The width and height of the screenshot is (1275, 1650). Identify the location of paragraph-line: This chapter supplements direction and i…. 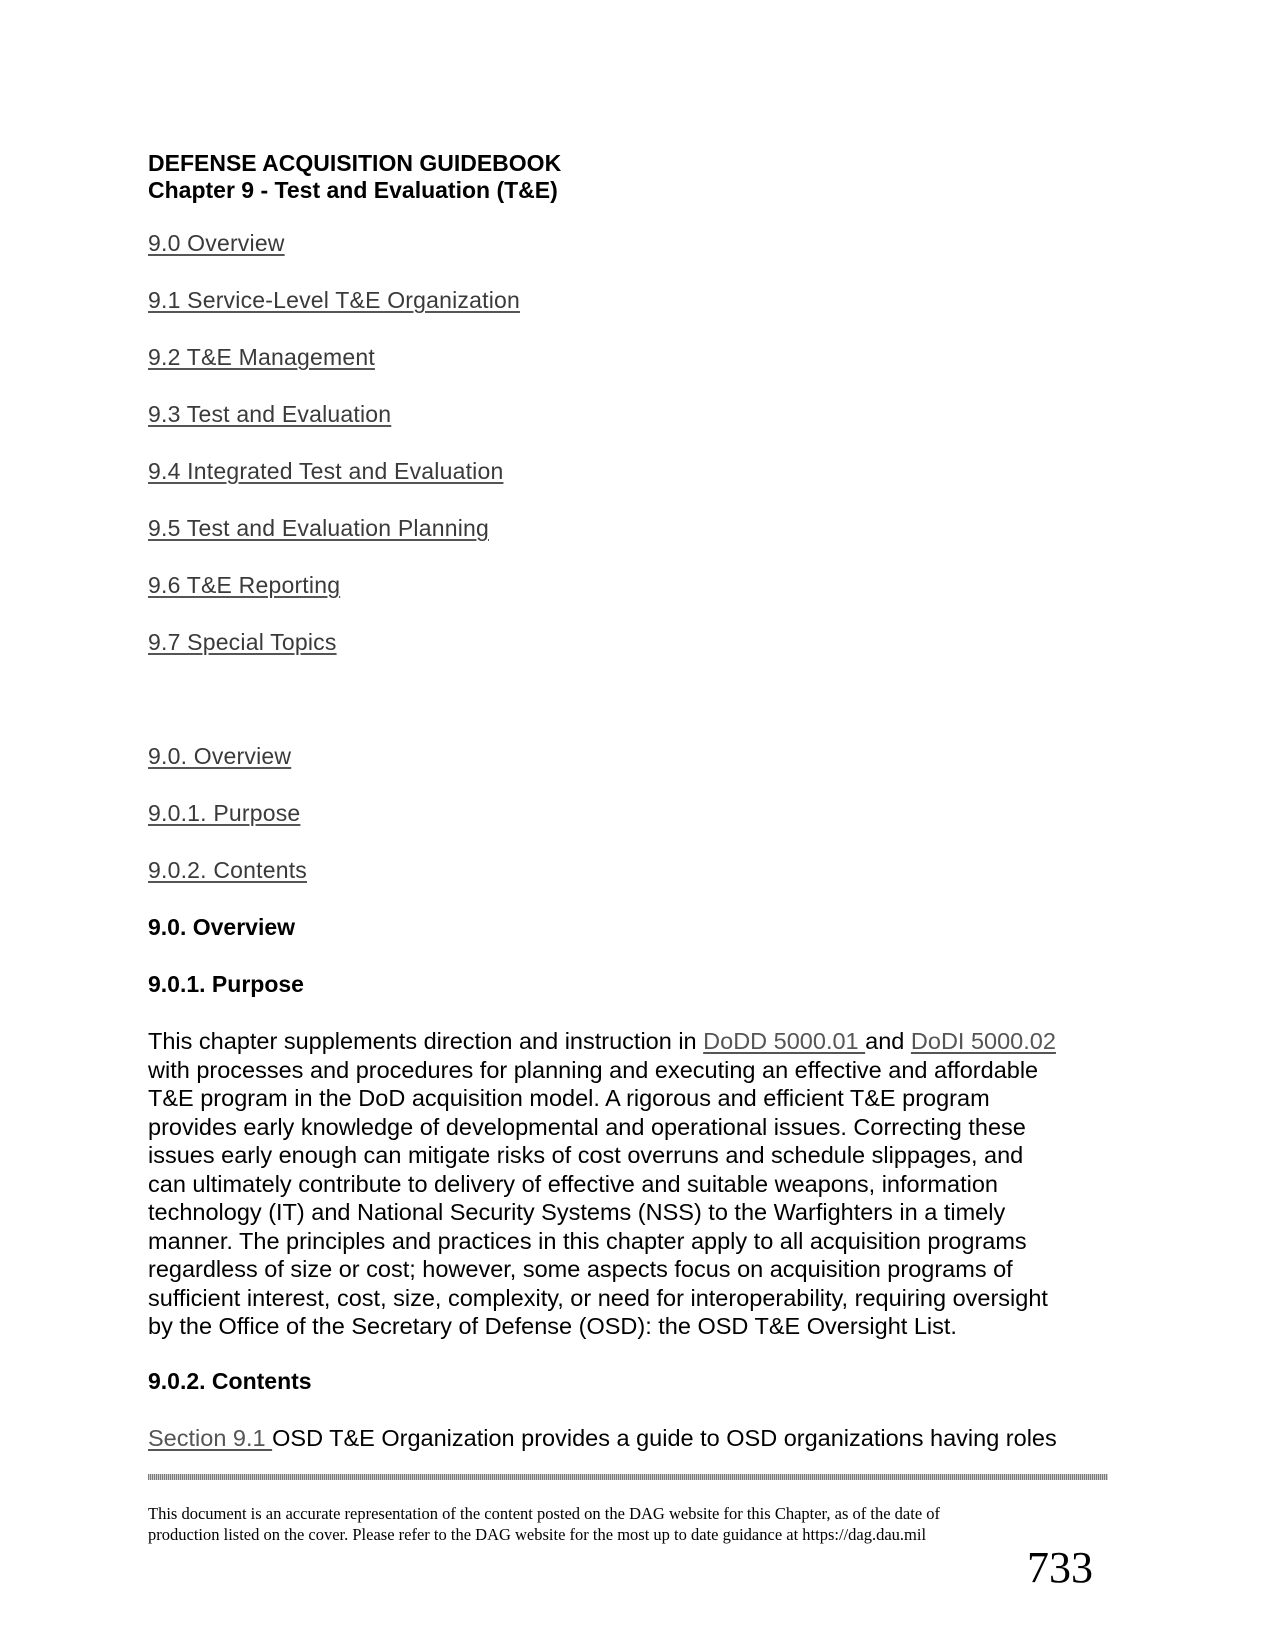
(602, 1041).